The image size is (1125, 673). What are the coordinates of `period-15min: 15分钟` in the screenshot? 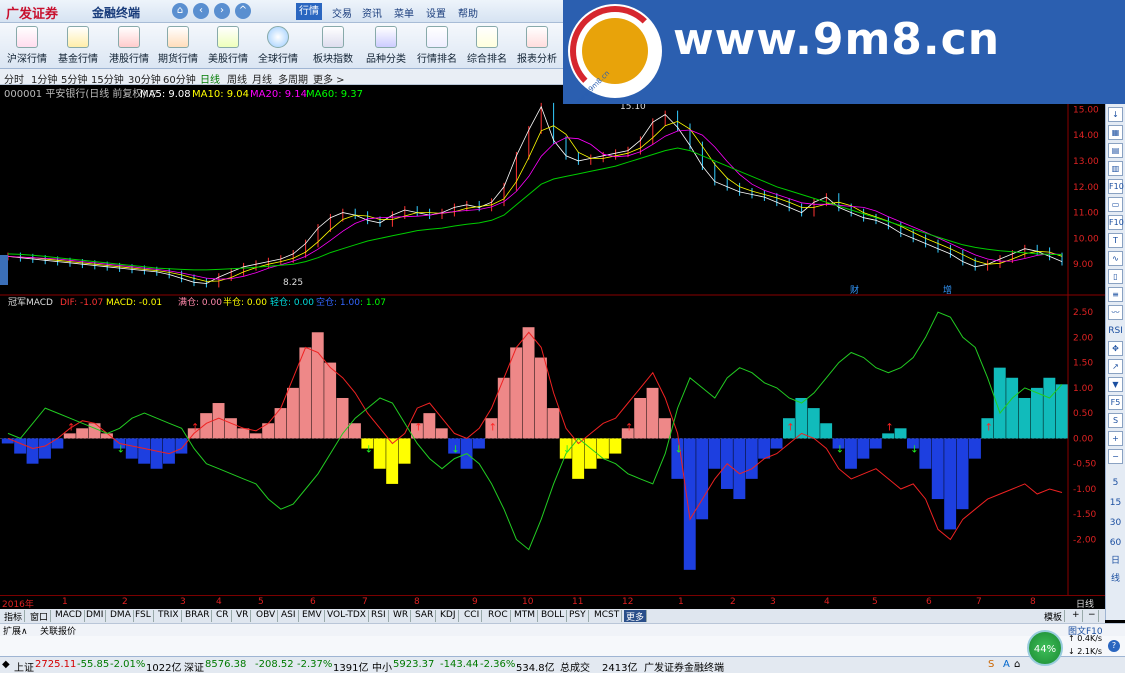 It's located at (107, 78).